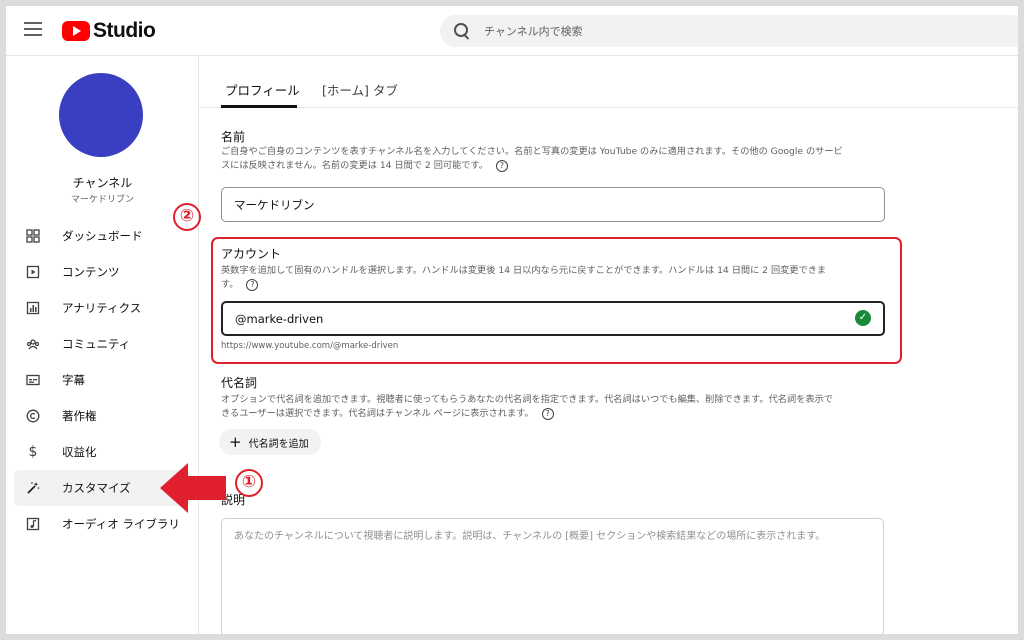 This screenshot has height=640, width=1024. I want to click on name-description-line2: スには反映されません。名前の変更は 14 日間で 2 回可能です。, so click(354, 165).